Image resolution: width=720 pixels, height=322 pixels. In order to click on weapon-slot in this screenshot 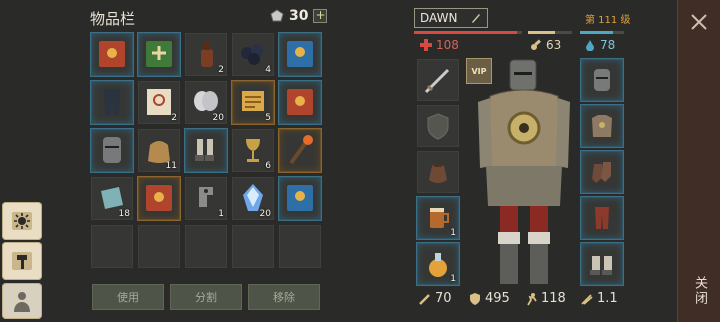, I will do `click(438, 80)`.